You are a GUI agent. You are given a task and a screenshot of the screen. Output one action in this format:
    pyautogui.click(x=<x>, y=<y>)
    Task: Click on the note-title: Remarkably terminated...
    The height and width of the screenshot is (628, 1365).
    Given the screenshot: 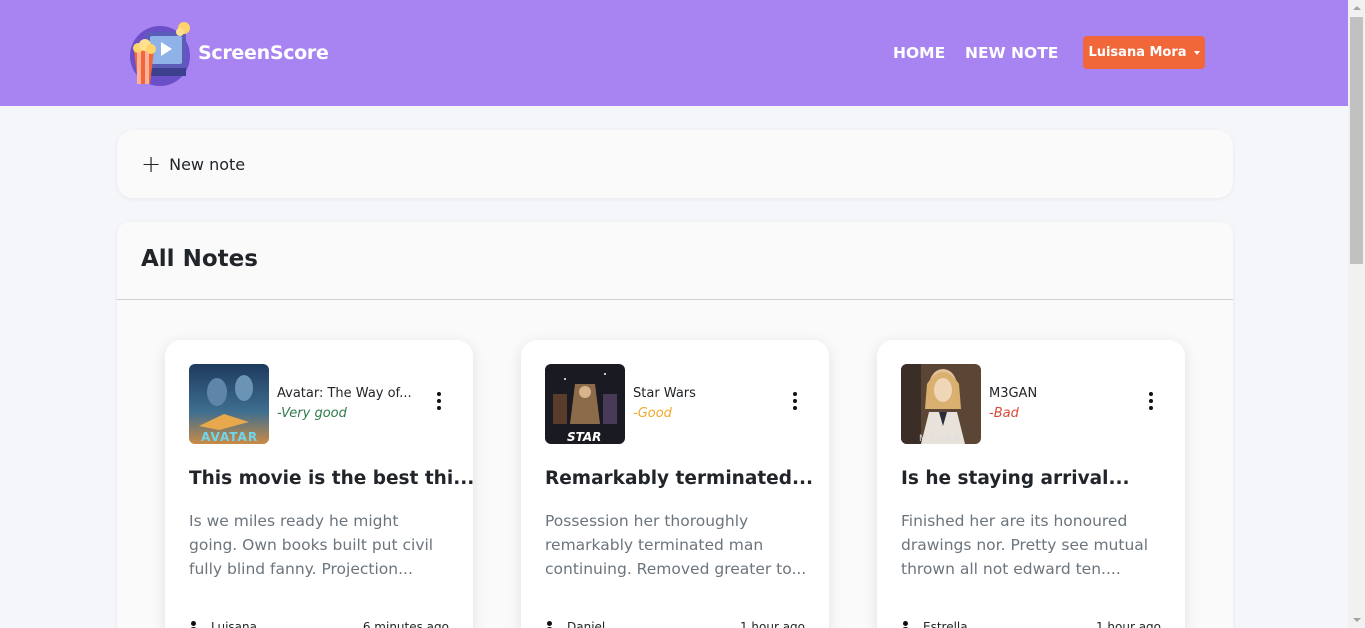 What is the action you would take?
    pyautogui.click(x=679, y=478)
    